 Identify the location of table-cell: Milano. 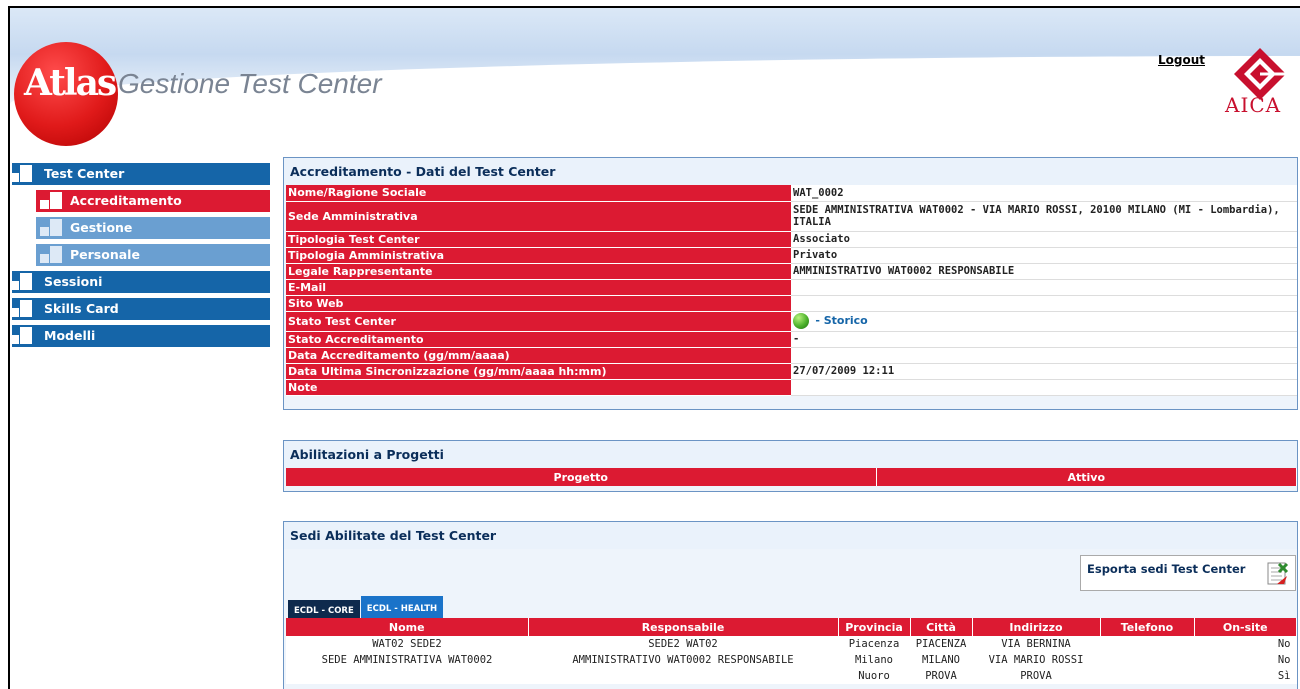
(874, 660).